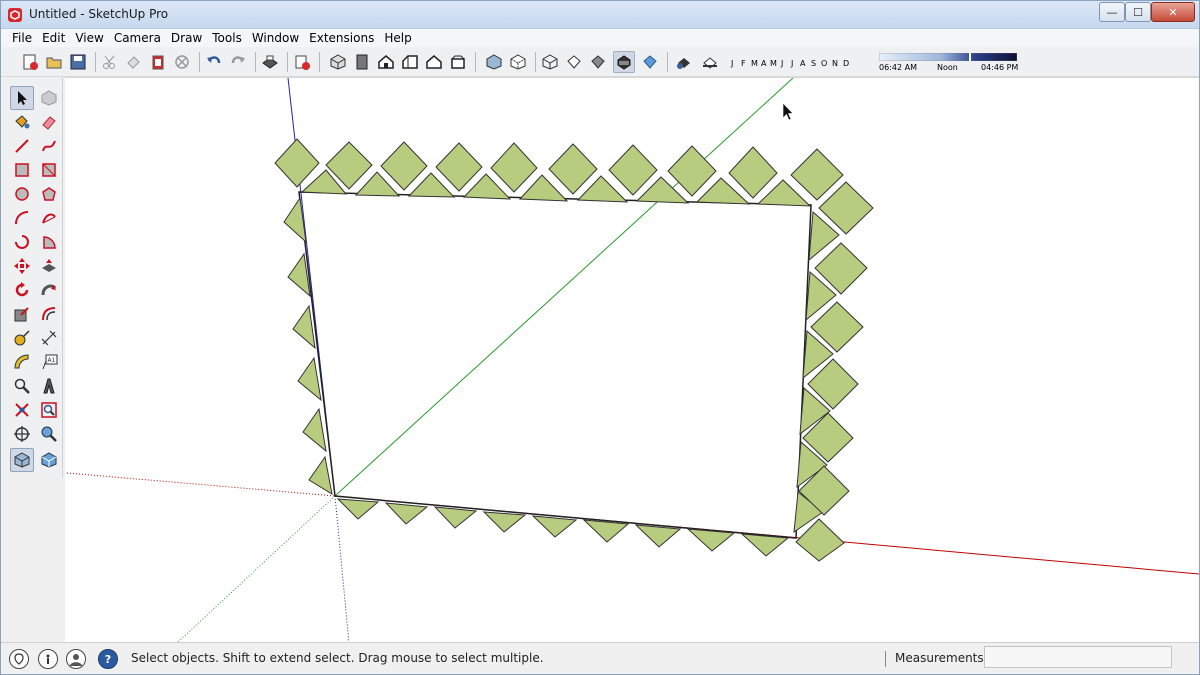  What do you see at coordinates (1173, 12) in the screenshot?
I see `close-button: ✕` at bounding box center [1173, 12].